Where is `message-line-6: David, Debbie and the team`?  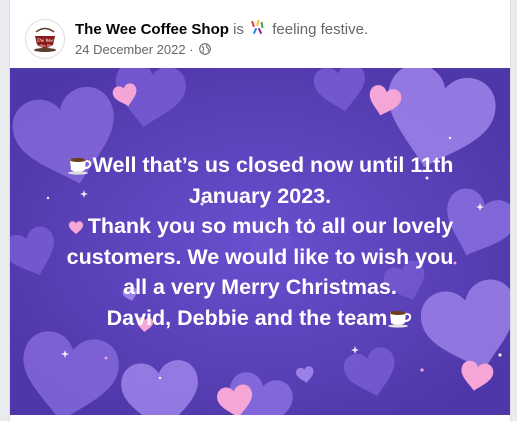 message-line-6: David, Debbie and the team is located at coordinates (260, 318).